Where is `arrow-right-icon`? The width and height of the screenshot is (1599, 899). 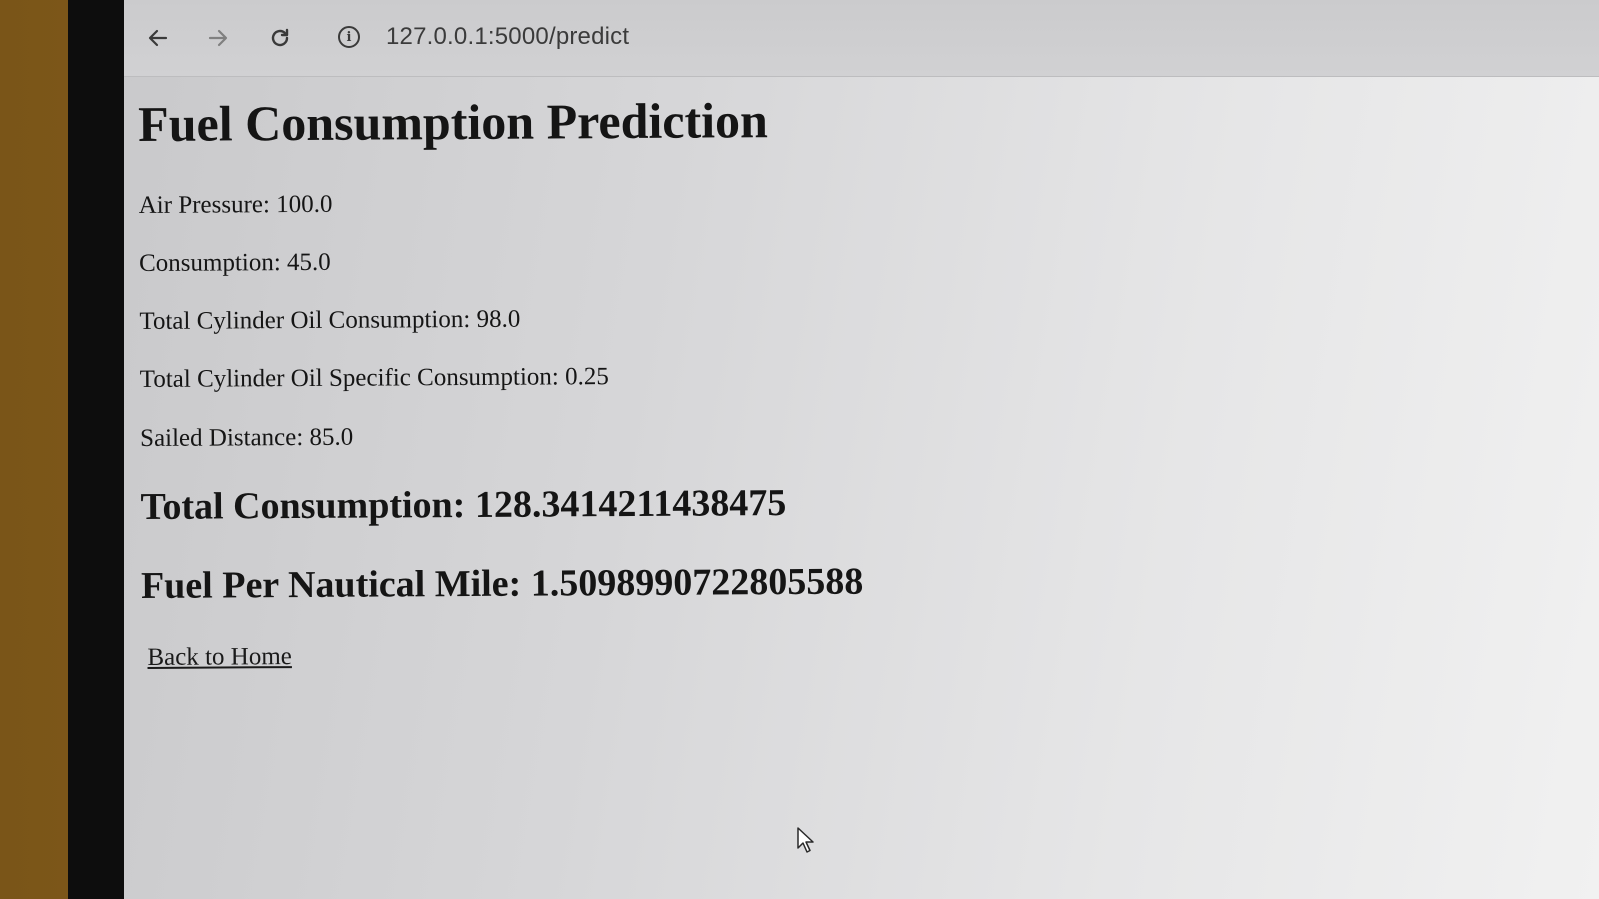 arrow-right-icon is located at coordinates (218, 38).